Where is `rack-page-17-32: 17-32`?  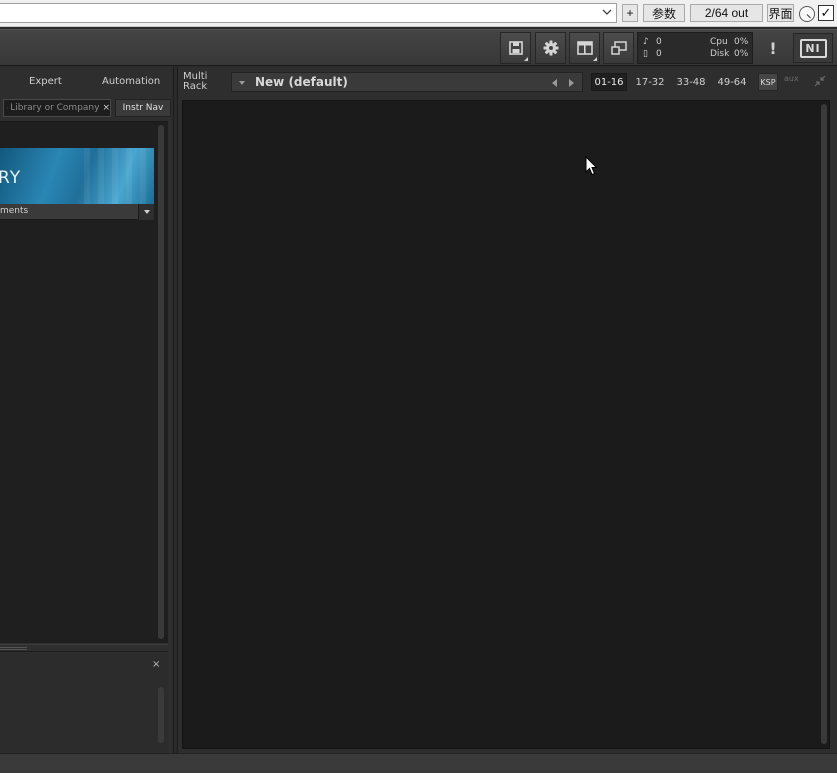 rack-page-17-32: 17-32 is located at coordinates (650, 82).